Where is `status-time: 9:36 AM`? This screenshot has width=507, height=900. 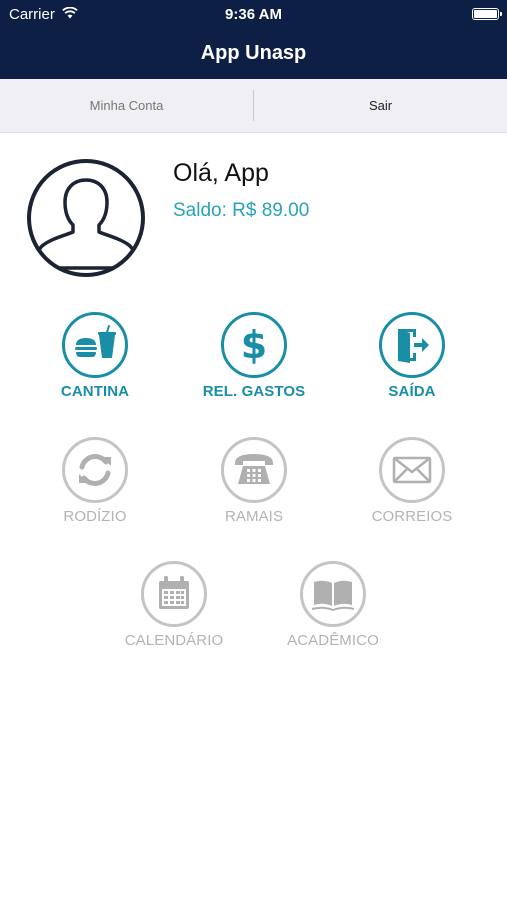 status-time: 9:36 AM is located at coordinates (253, 14).